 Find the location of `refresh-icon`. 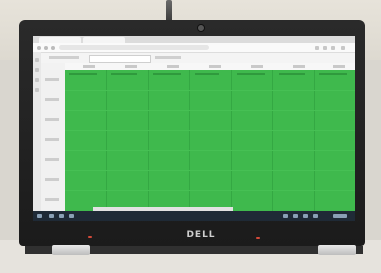

refresh-icon is located at coordinates (53, 48).